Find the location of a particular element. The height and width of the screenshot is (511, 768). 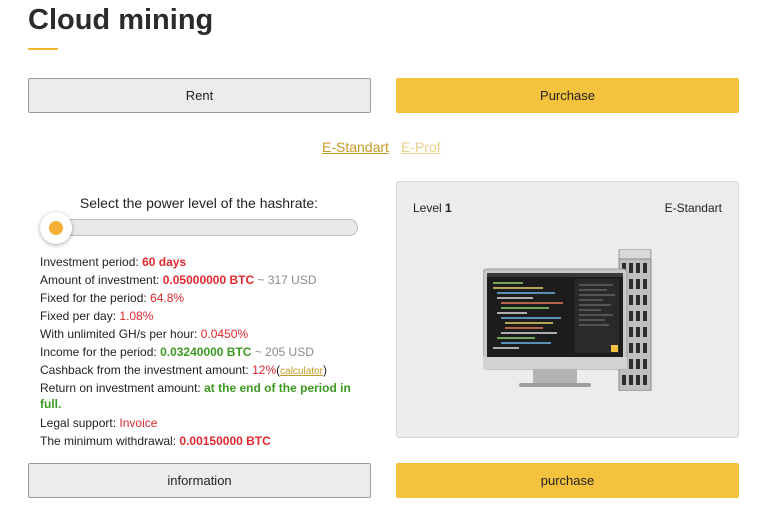

calculator-link: calculator is located at coordinates (301, 371).